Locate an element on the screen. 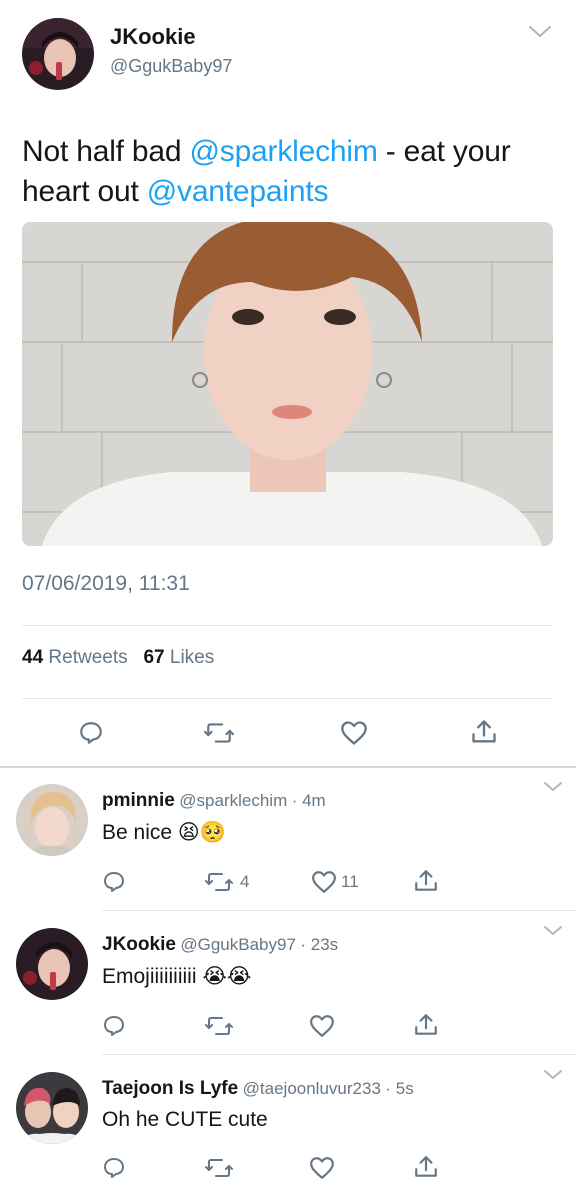  reply-author-name: Taejoon Is Lyfe is located at coordinates (170, 1088).